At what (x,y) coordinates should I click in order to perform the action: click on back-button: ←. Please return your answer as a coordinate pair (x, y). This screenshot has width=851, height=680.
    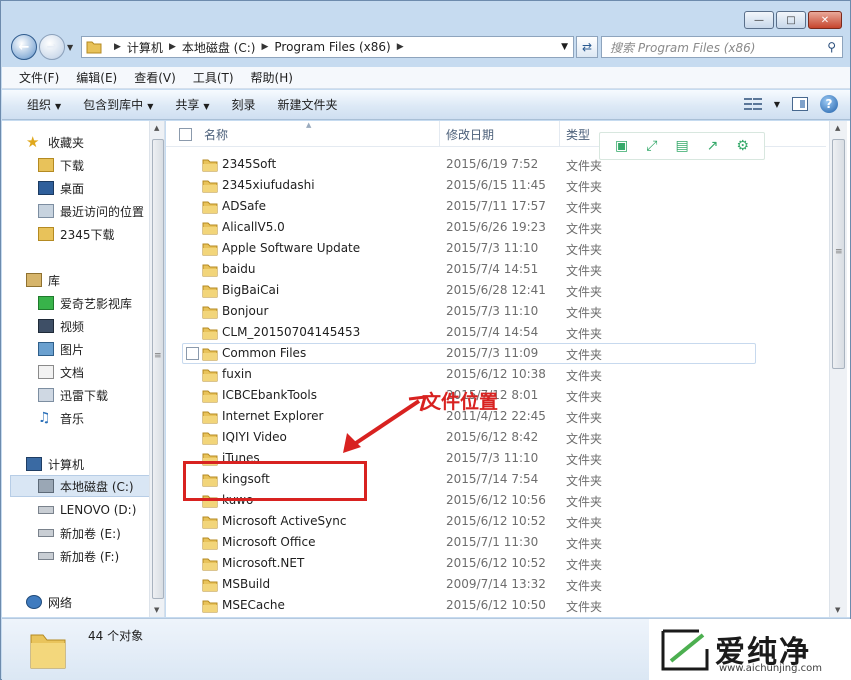
    Looking at the image, I should click on (24, 47).